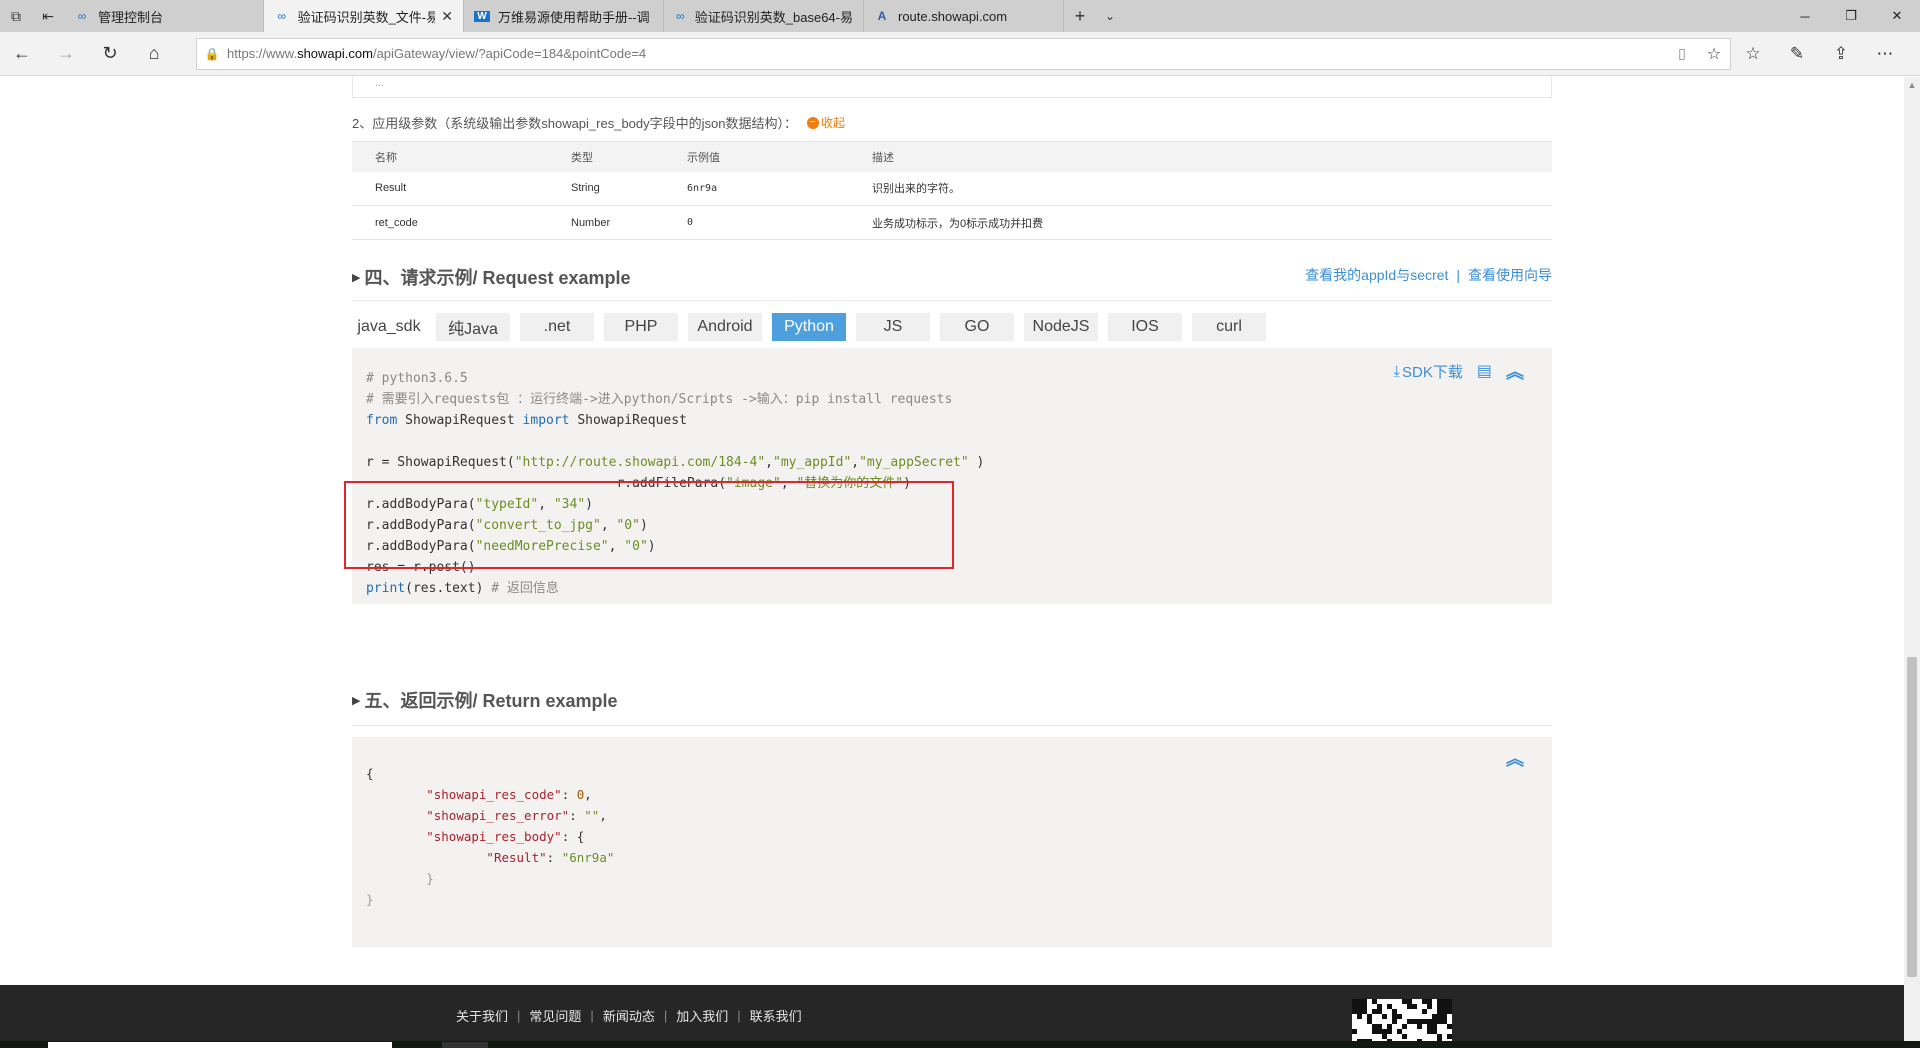 Image resolution: width=1920 pixels, height=1048 pixels. What do you see at coordinates (444, 16) in the screenshot?
I see `close-tab-icon: ✕` at bounding box center [444, 16].